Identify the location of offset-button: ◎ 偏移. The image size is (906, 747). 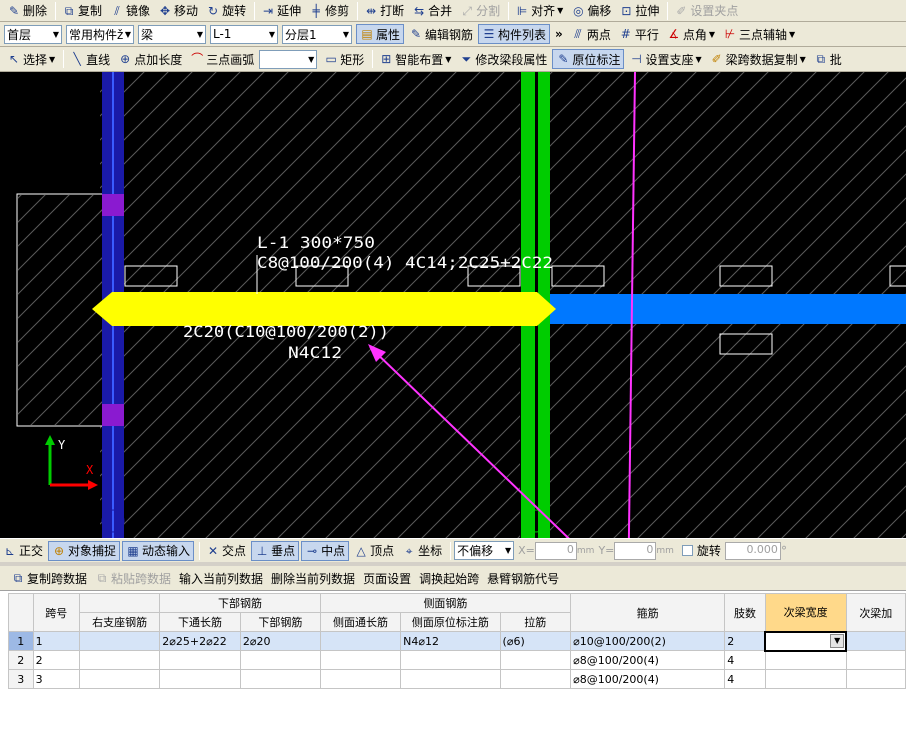
(591, 11).